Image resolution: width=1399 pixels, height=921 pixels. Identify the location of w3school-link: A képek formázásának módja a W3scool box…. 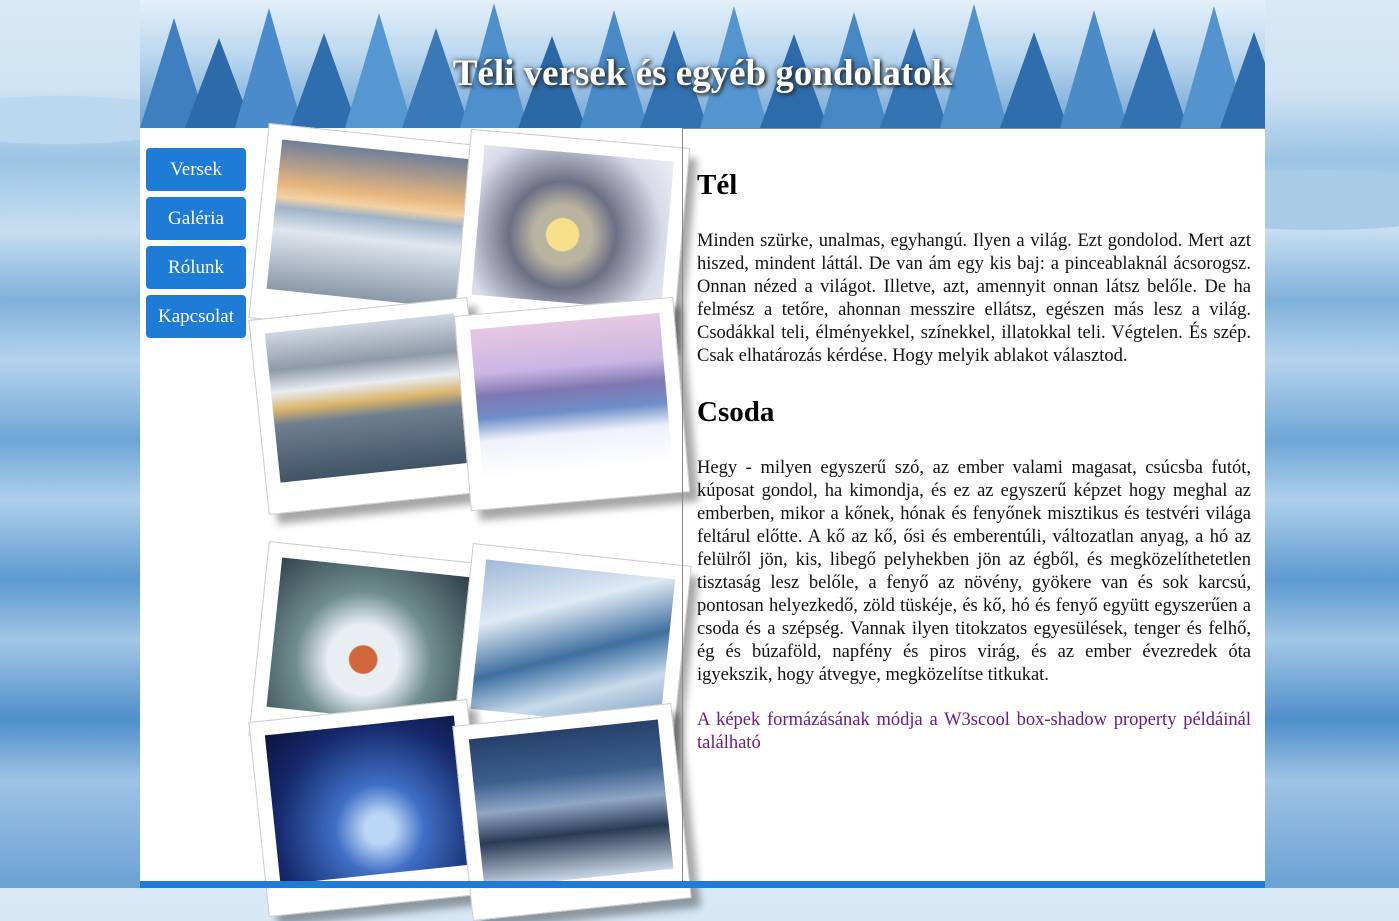
(974, 732).